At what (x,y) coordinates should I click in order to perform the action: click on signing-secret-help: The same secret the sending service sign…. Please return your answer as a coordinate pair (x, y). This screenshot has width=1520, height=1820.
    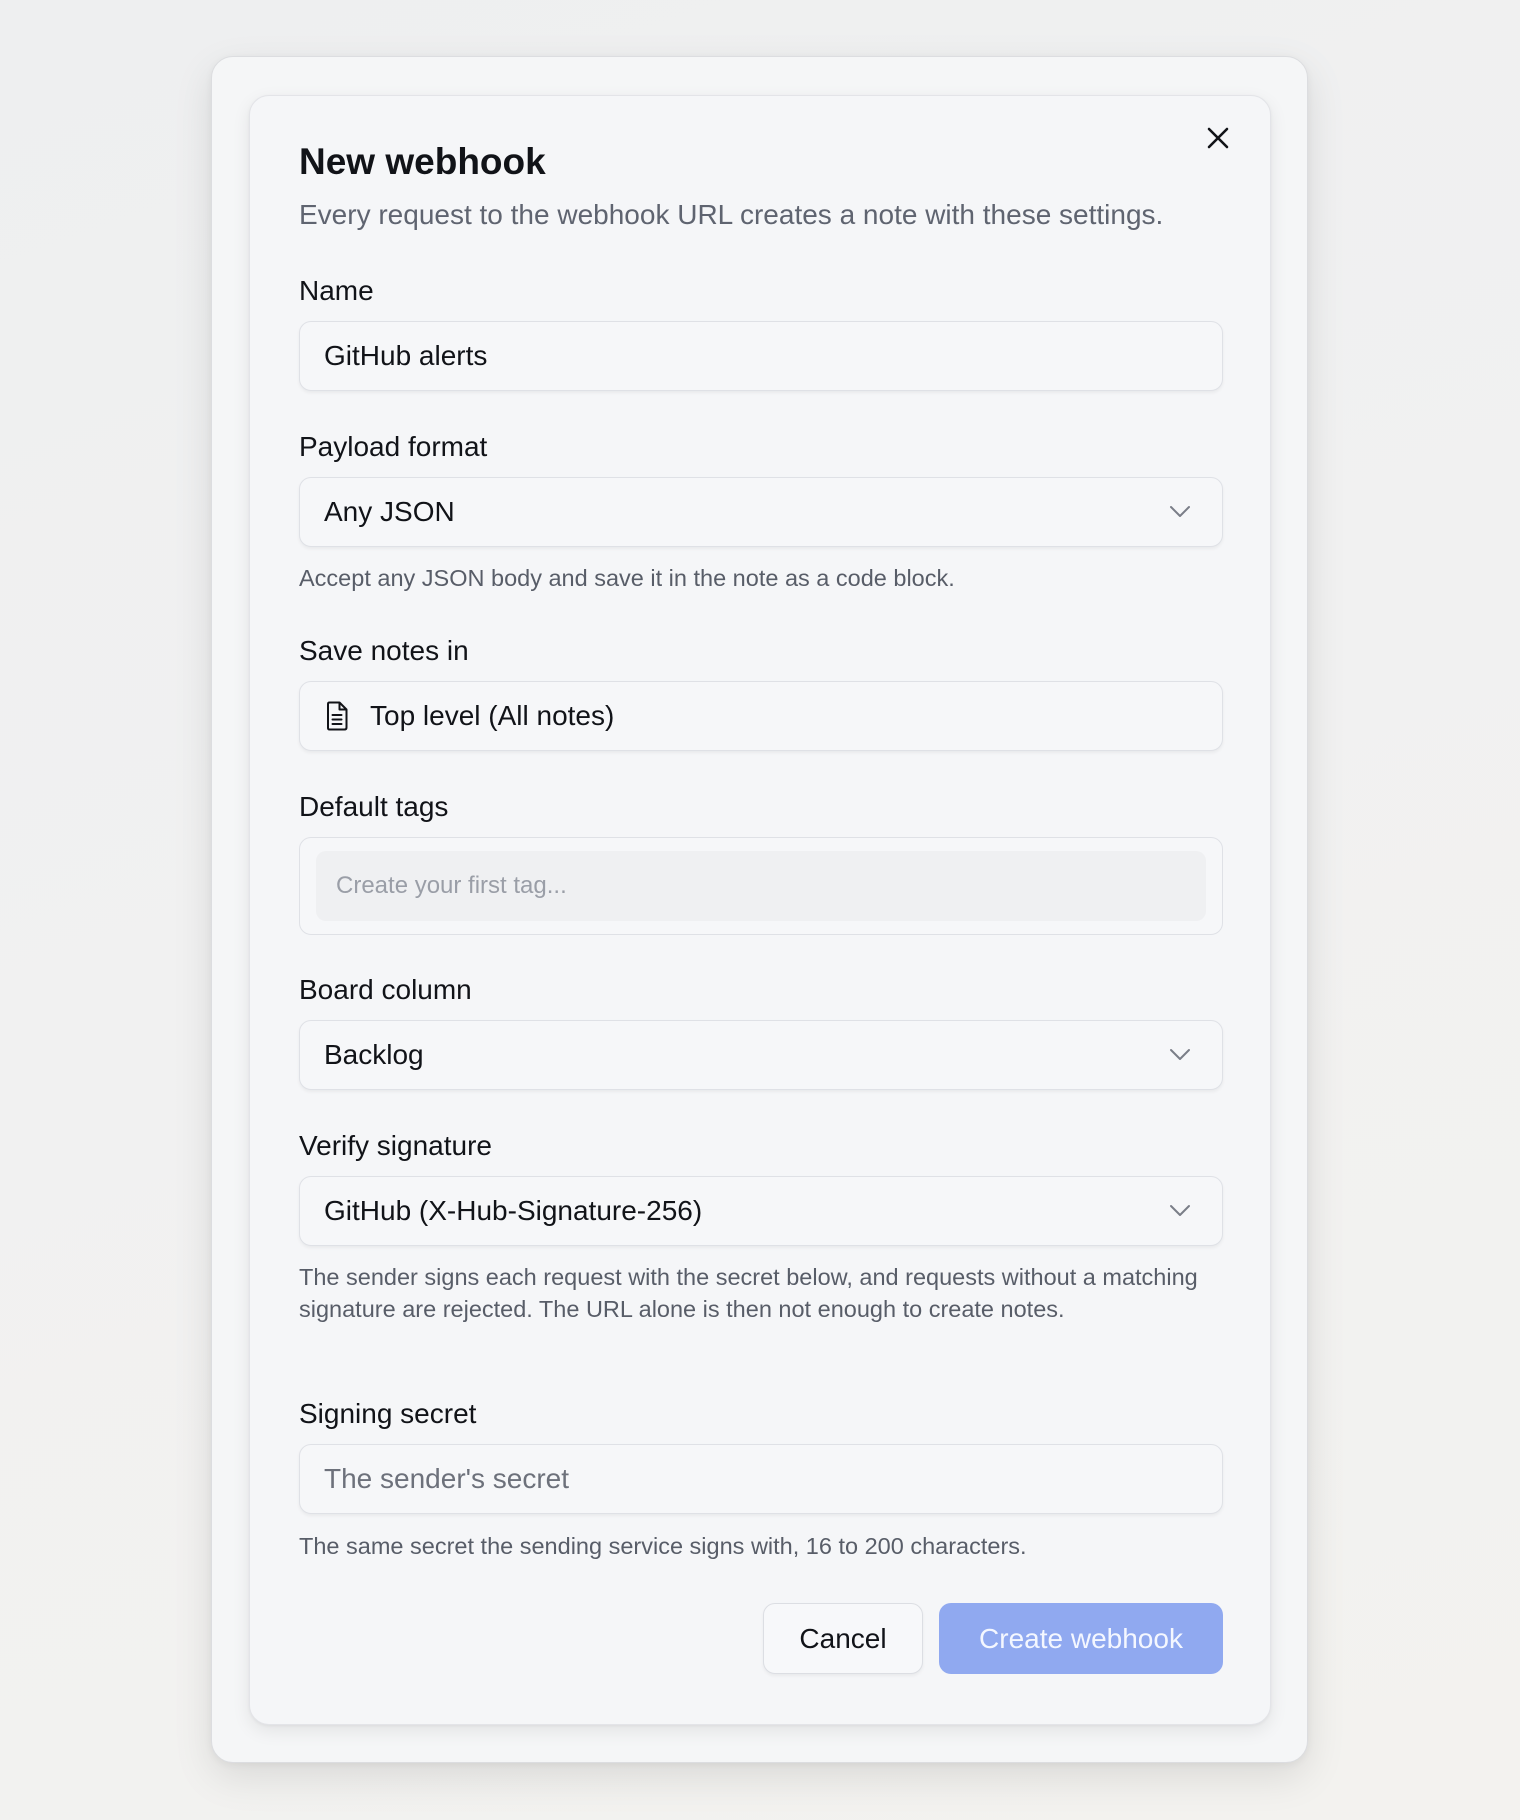
    Looking at the image, I should click on (663, 1546).